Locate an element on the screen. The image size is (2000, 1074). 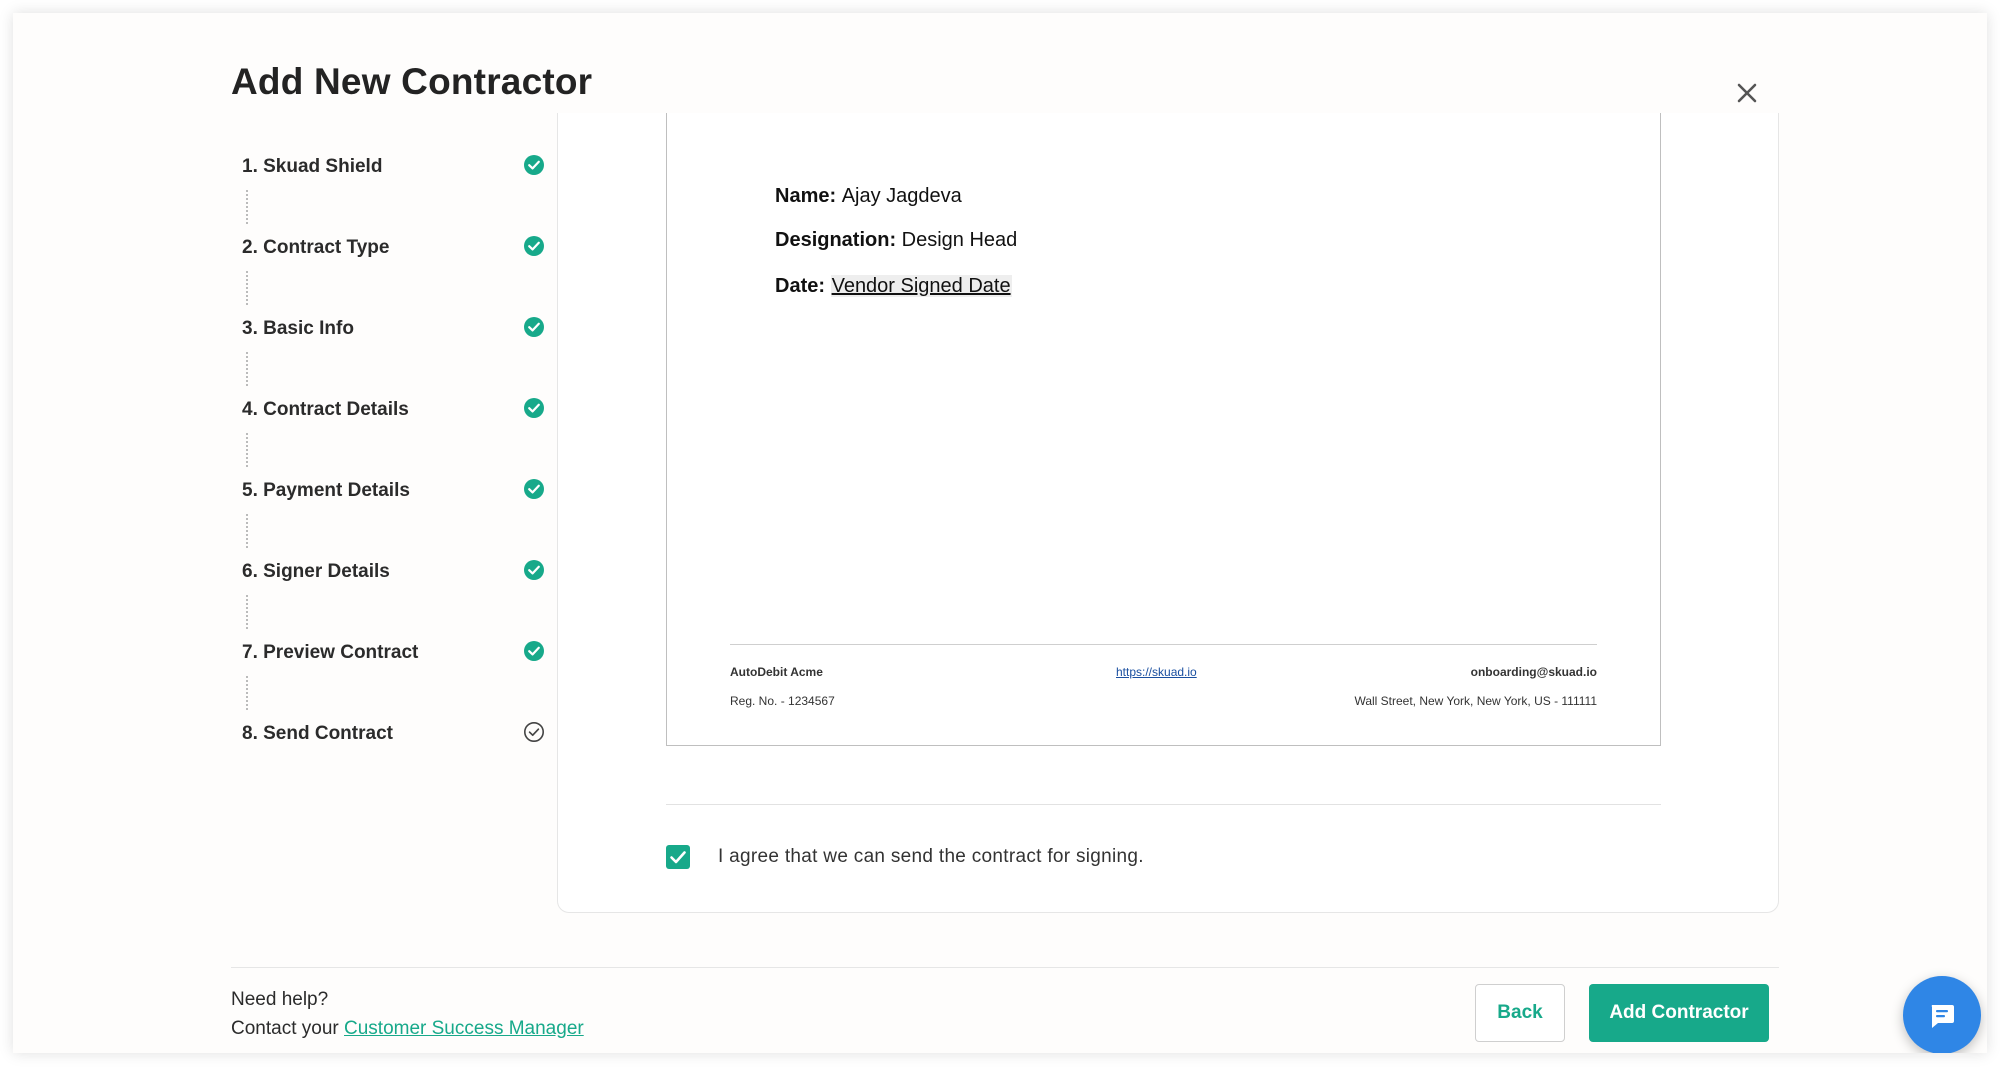
agreement-divider is located at coordinates (1163, 804).